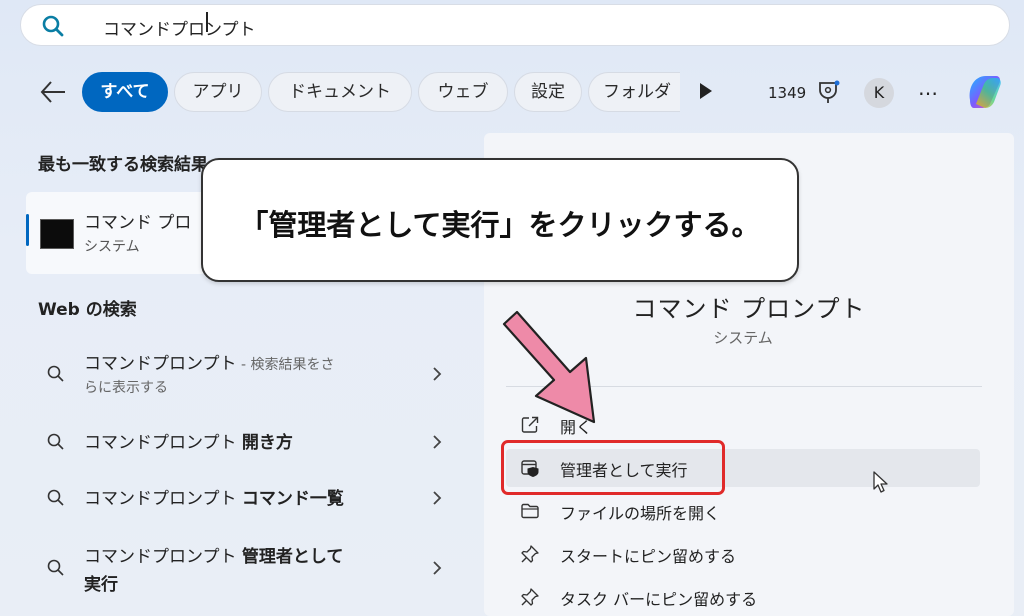 This screenshot has width=1024, height=616. Describe the element at coordinates (292, 557) in the screenshot. I see `web-result-keyword: 管理者として` at that location.